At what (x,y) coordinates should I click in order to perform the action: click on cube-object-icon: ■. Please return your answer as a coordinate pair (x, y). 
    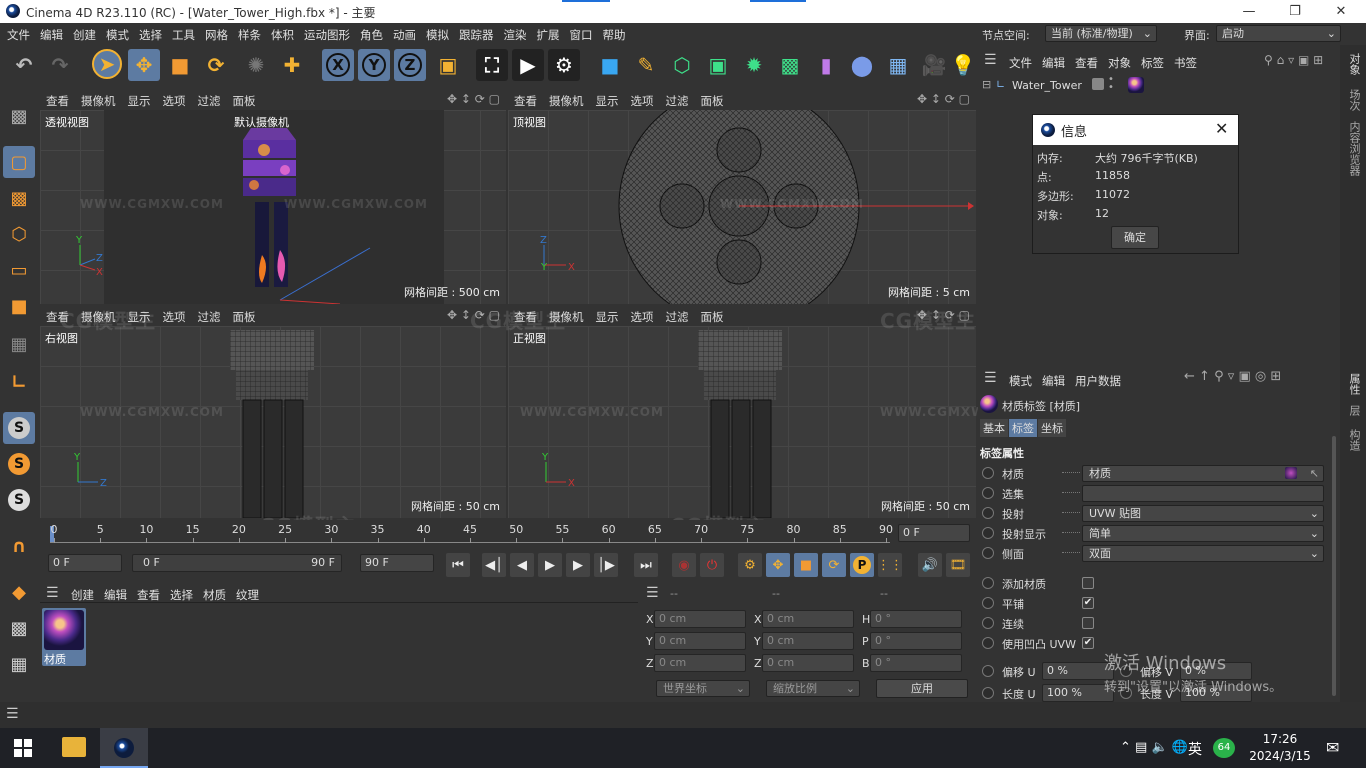
    Looking at the image, I should click on (610, 65).